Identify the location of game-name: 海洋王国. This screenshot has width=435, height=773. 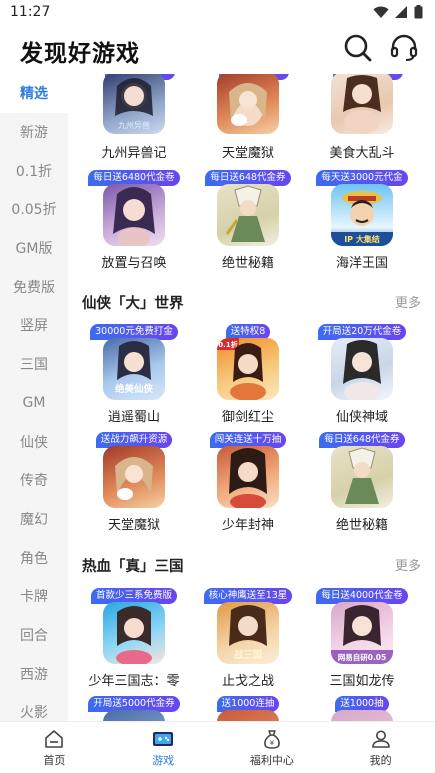
(361, 263).